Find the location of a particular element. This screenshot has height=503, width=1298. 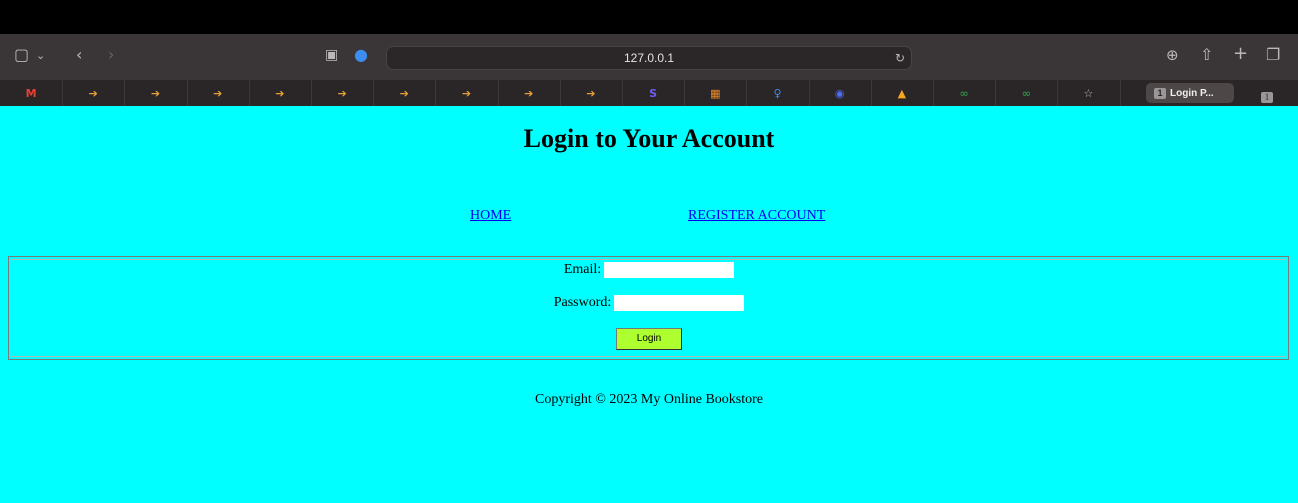

favorite-item: ▦ is located at coordinates (716, 93).